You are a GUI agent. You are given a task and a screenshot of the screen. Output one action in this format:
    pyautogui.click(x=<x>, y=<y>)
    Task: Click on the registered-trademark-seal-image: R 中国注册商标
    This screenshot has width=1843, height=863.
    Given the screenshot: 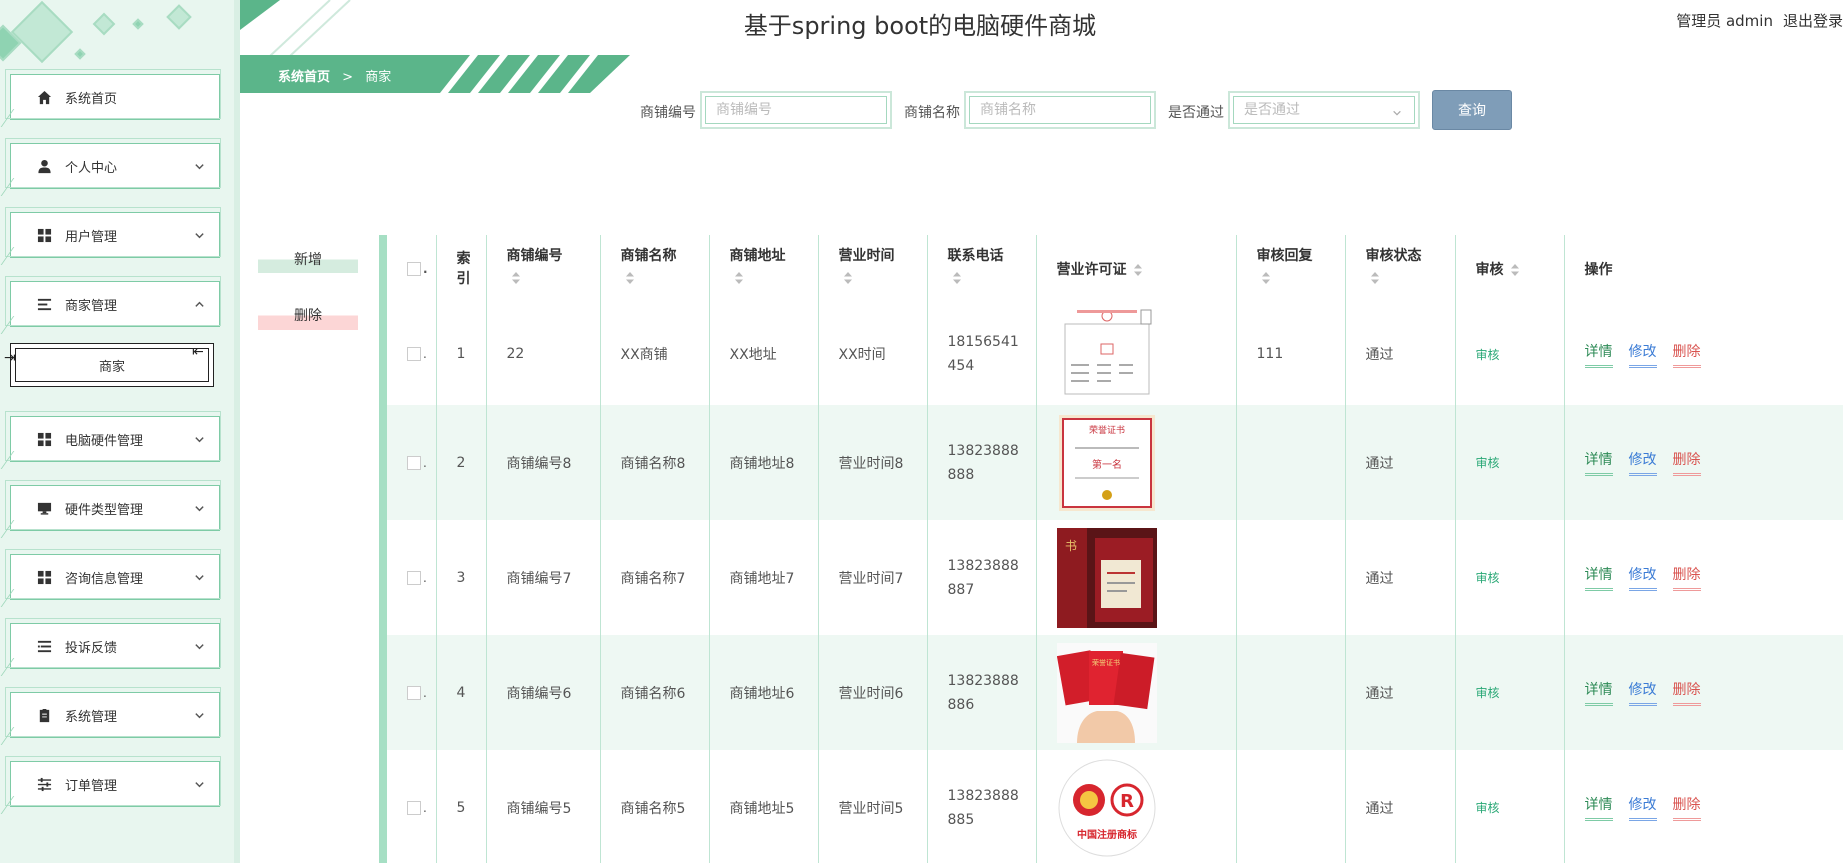 What is the action you would take?
    pyautogui.click(x=1107, y=808)
    